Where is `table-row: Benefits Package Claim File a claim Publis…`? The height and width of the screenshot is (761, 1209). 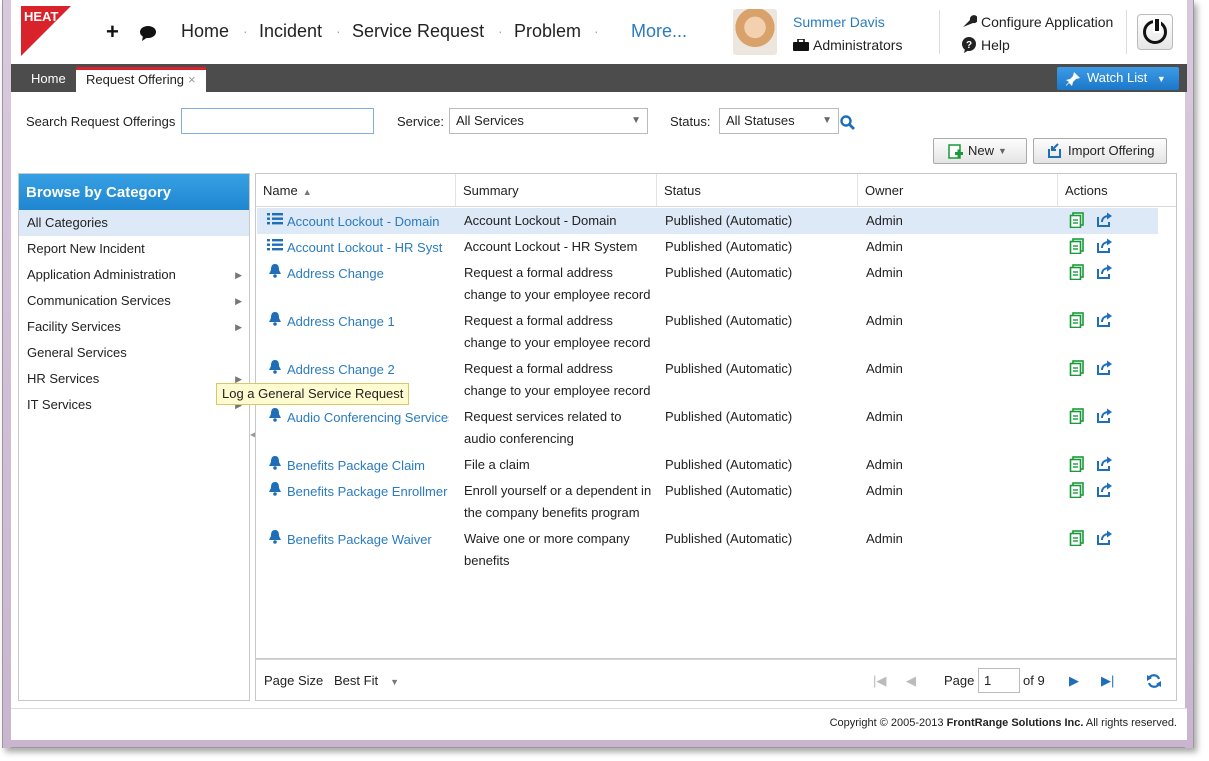 table-row: Benefits Package Claim File a claim Publis… is located at coordinates (707, 465).